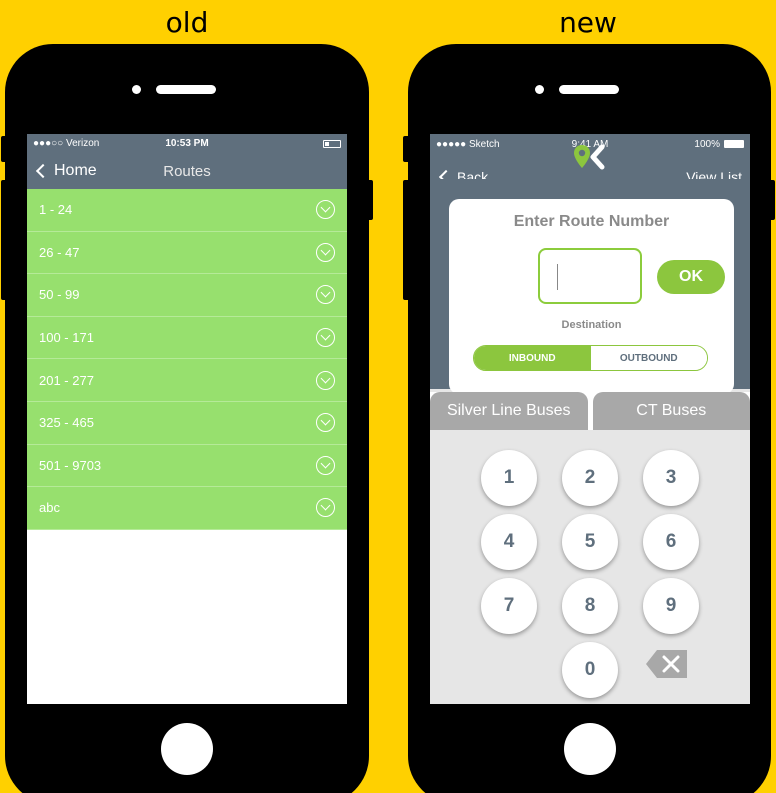  Describe the element at coordinates (187, 295) in the screenshot. I see `route-row: 50 - 99` at that location.